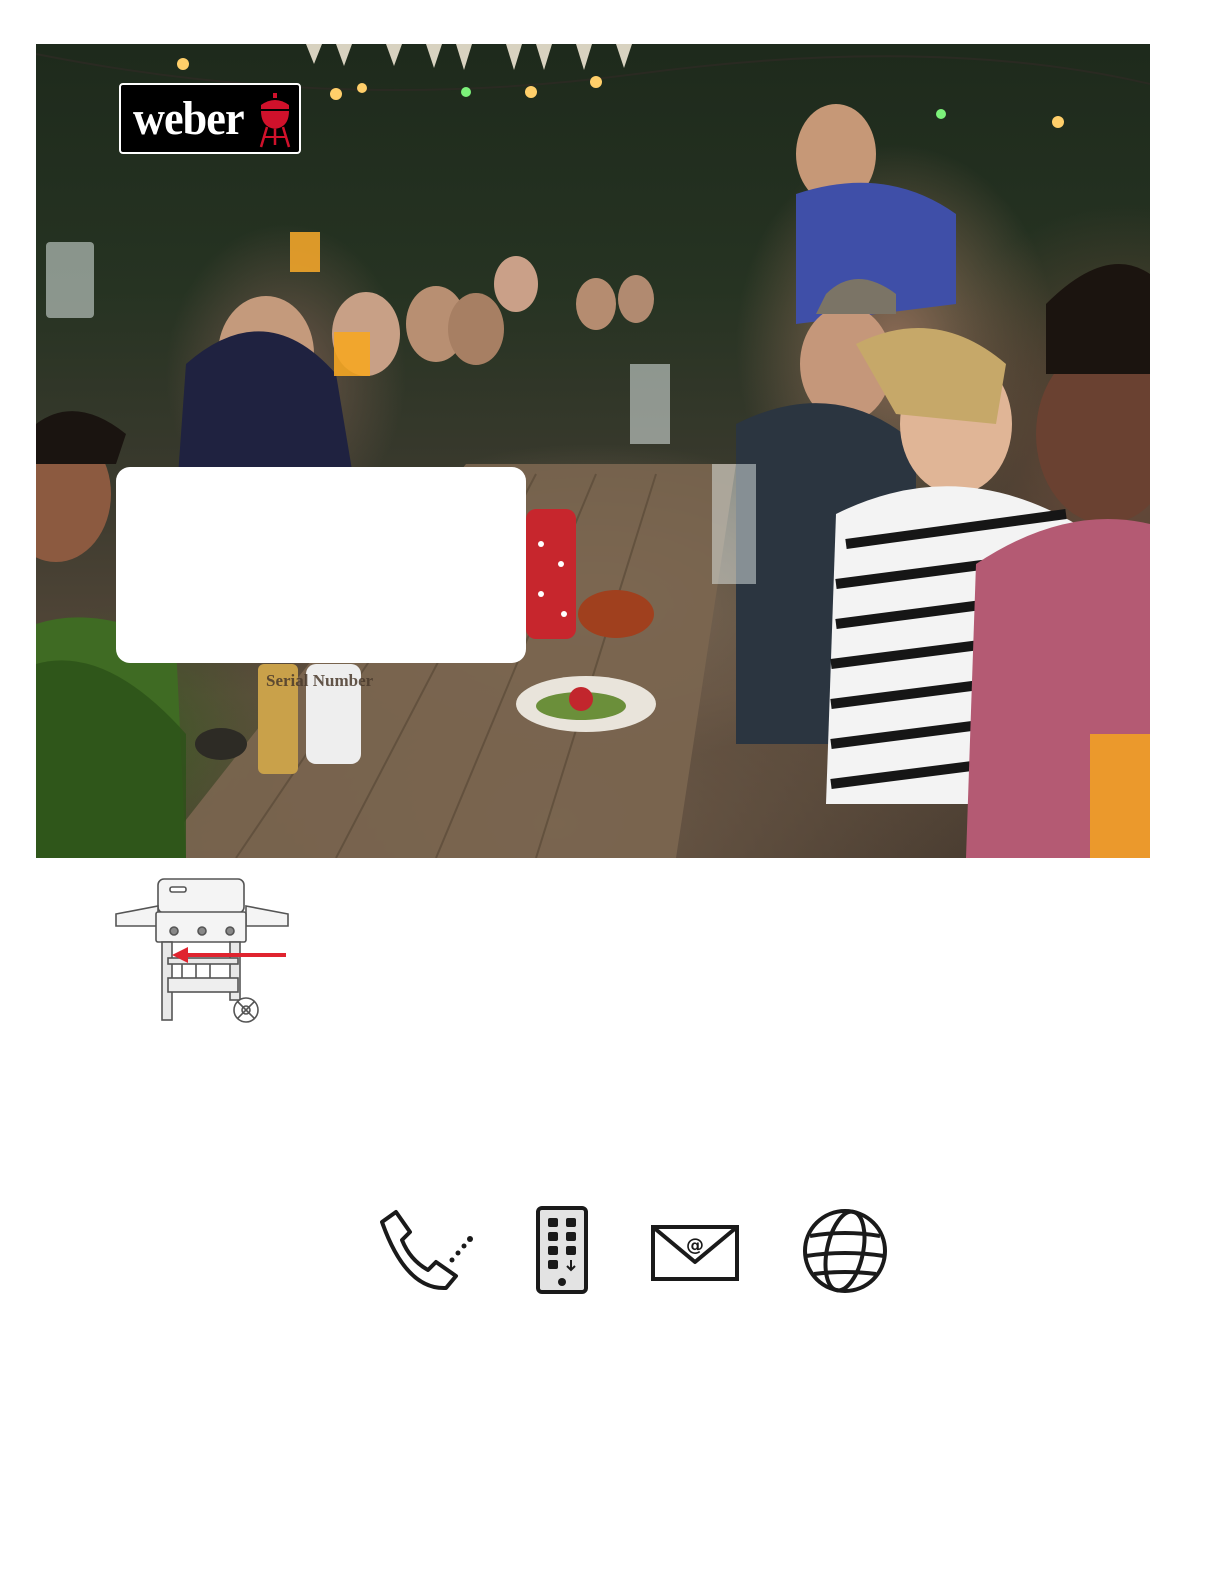 This screenshot has width=1224, height=1584. What do you see at coordinates (202, 950) in the screenshot?
I see `gas-grill-icon` at bounding box center [202, 950].